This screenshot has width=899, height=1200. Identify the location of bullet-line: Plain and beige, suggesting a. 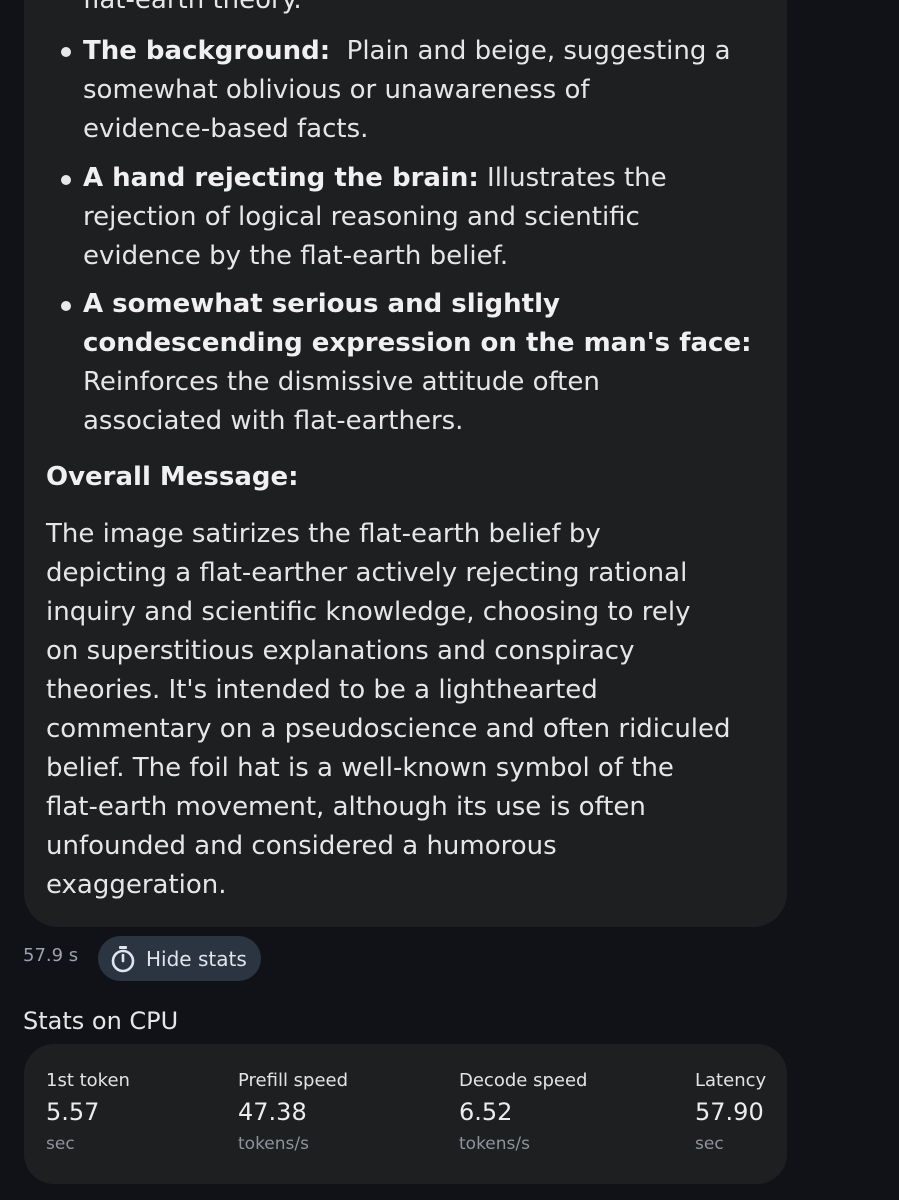
(530, 51).